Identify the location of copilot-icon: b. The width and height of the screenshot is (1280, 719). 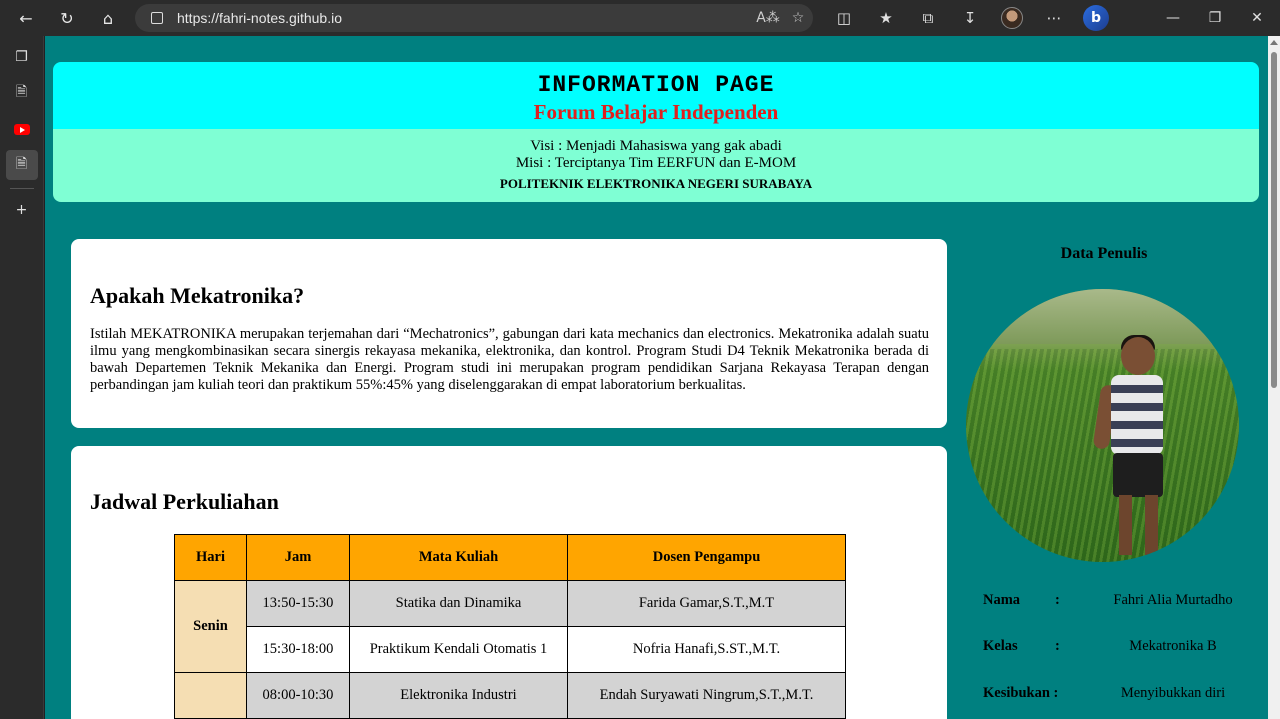
(1096, 18).